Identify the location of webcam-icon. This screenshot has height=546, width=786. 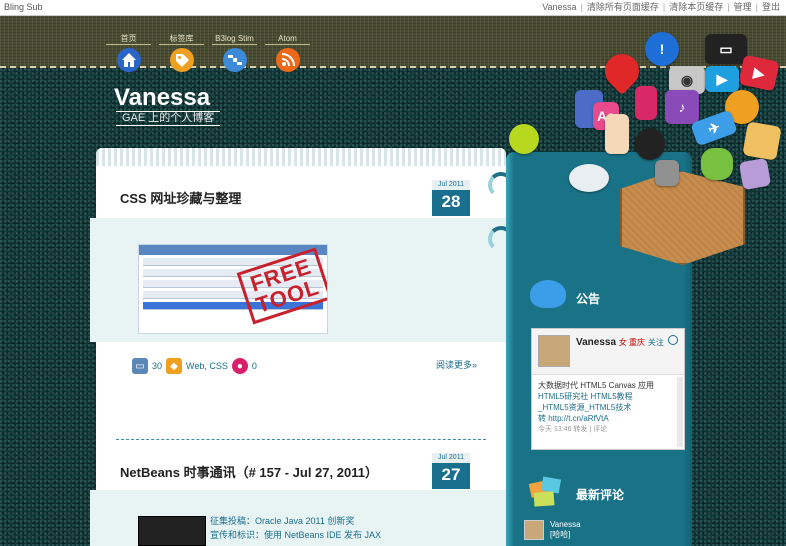
(650, 144).